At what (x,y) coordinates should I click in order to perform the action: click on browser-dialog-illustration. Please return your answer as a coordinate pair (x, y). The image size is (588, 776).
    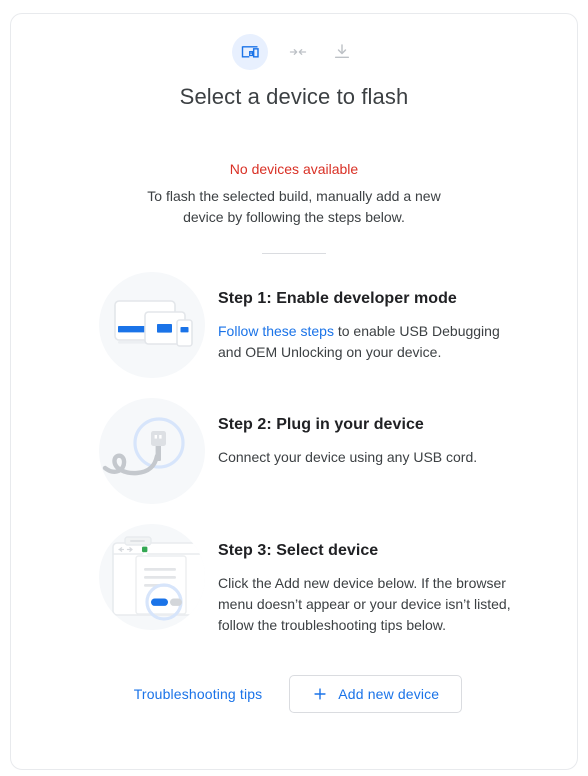
    Looking at the image, I should click on (152, 577).